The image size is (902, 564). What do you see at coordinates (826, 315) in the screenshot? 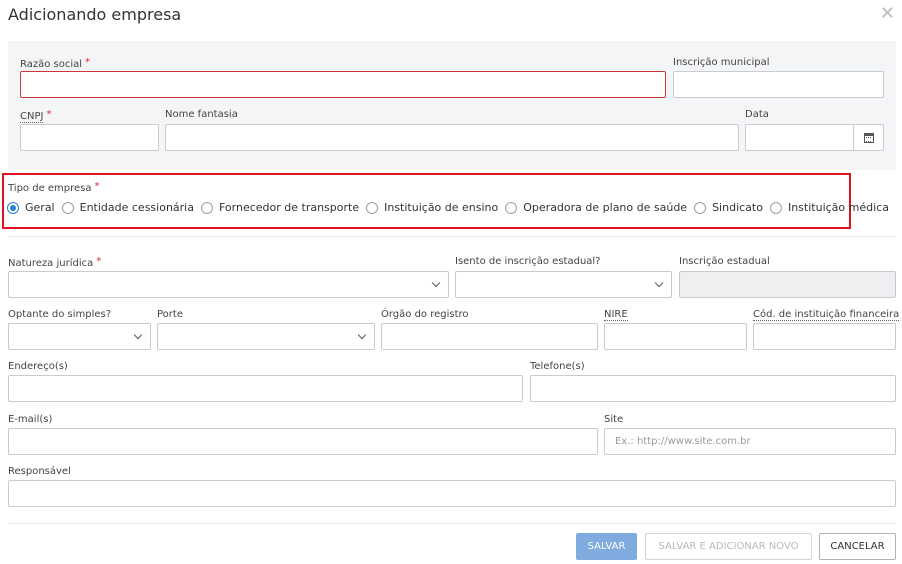
I see `cod-instituicao-label: Cód. de instituição financeira` at bounding box center [826, 315].